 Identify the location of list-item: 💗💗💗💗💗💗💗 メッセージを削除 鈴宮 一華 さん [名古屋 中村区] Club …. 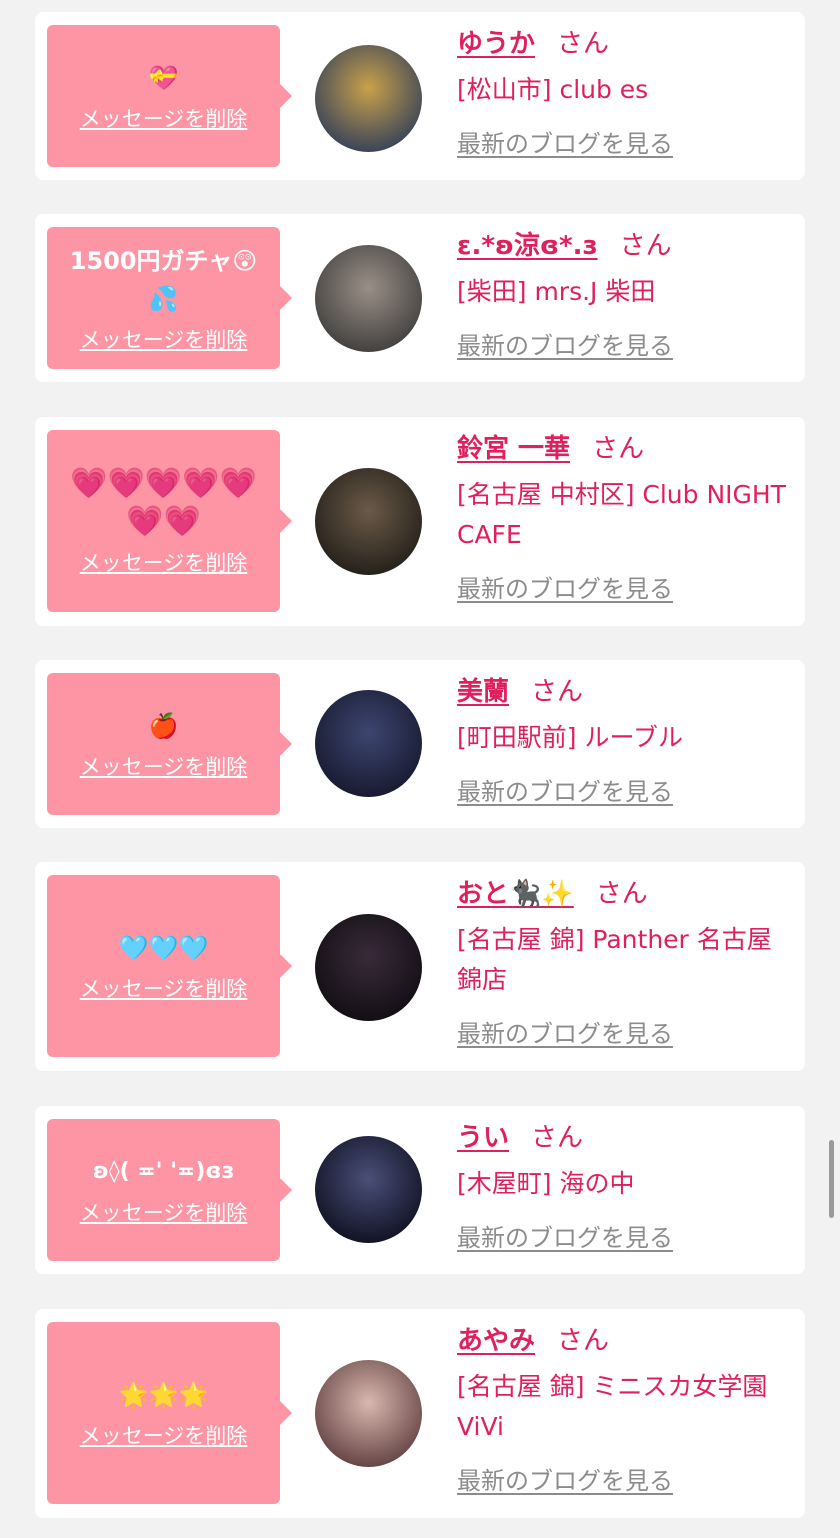
(420, 521).